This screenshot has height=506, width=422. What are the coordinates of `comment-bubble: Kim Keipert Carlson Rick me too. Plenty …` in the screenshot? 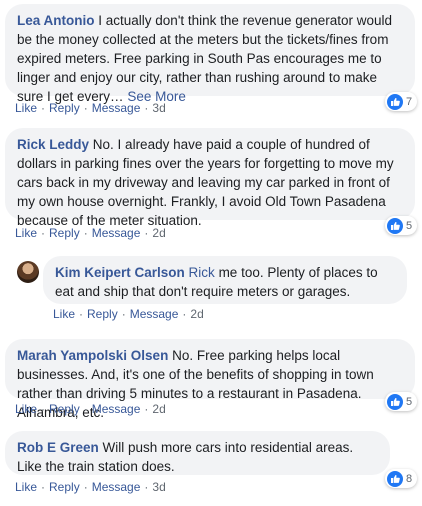 It's located at (225, 280).